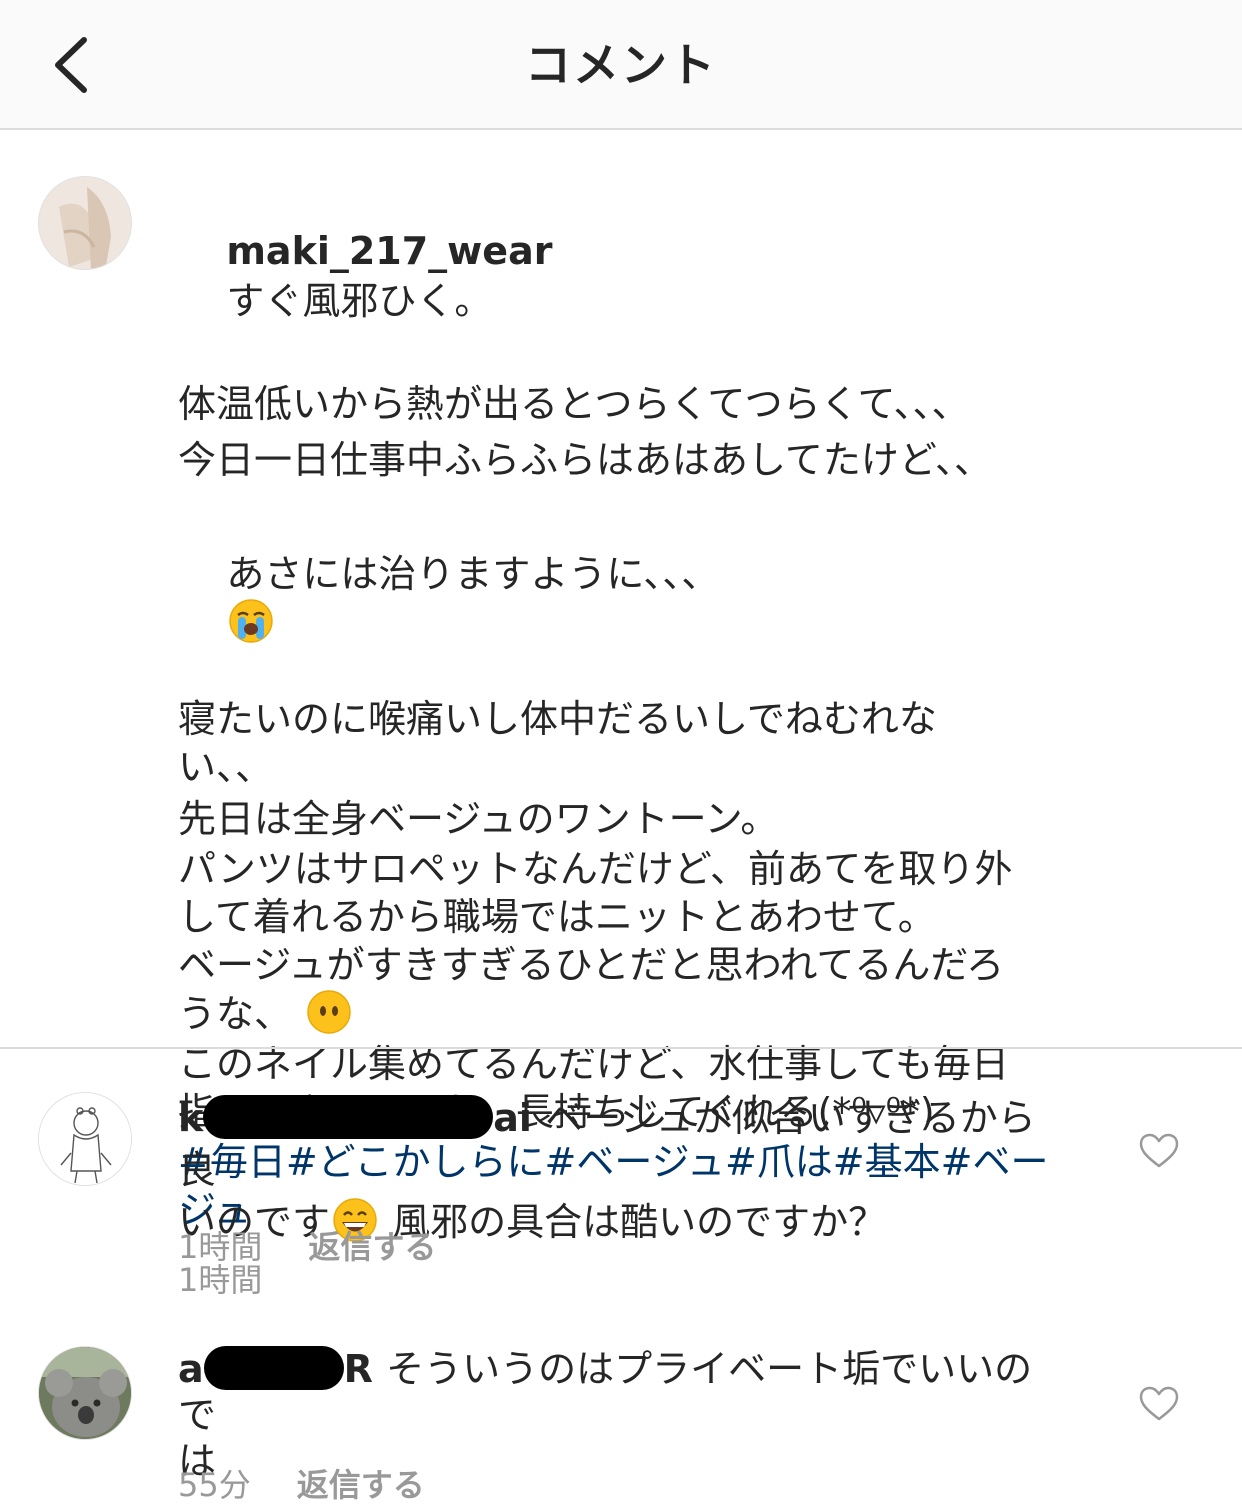  What do you see at coordinates (478, 819) in the screenshot?
I see `caption-line: 先日は全身ベージュのワントーン。` at bounding box center [478, 819].